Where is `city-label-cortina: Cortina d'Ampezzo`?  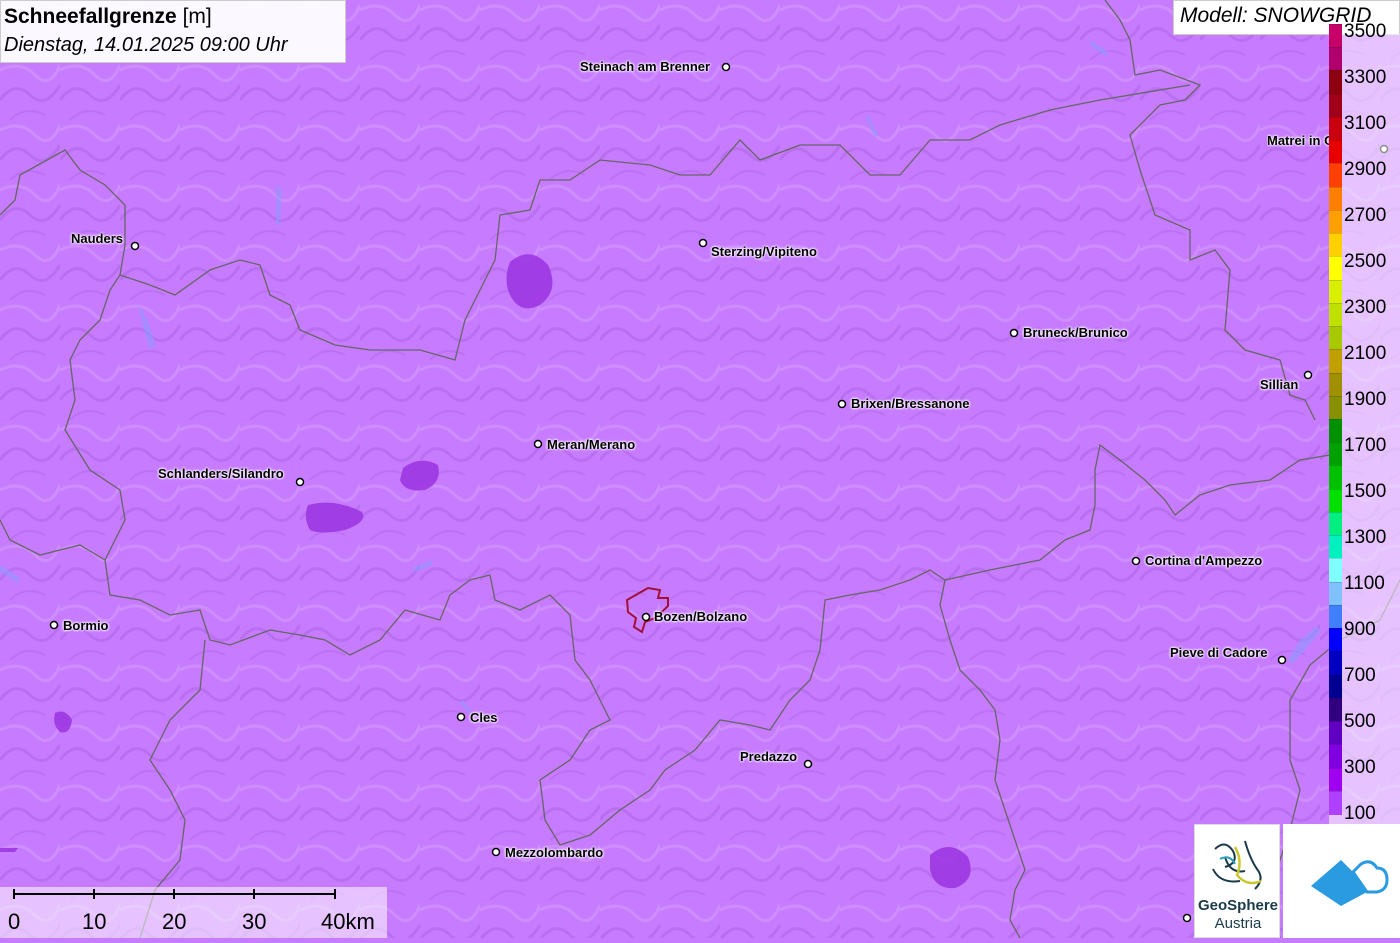
city-label-cortina: Cortina d'Ampezzo is located at coordinates (1204, 560).